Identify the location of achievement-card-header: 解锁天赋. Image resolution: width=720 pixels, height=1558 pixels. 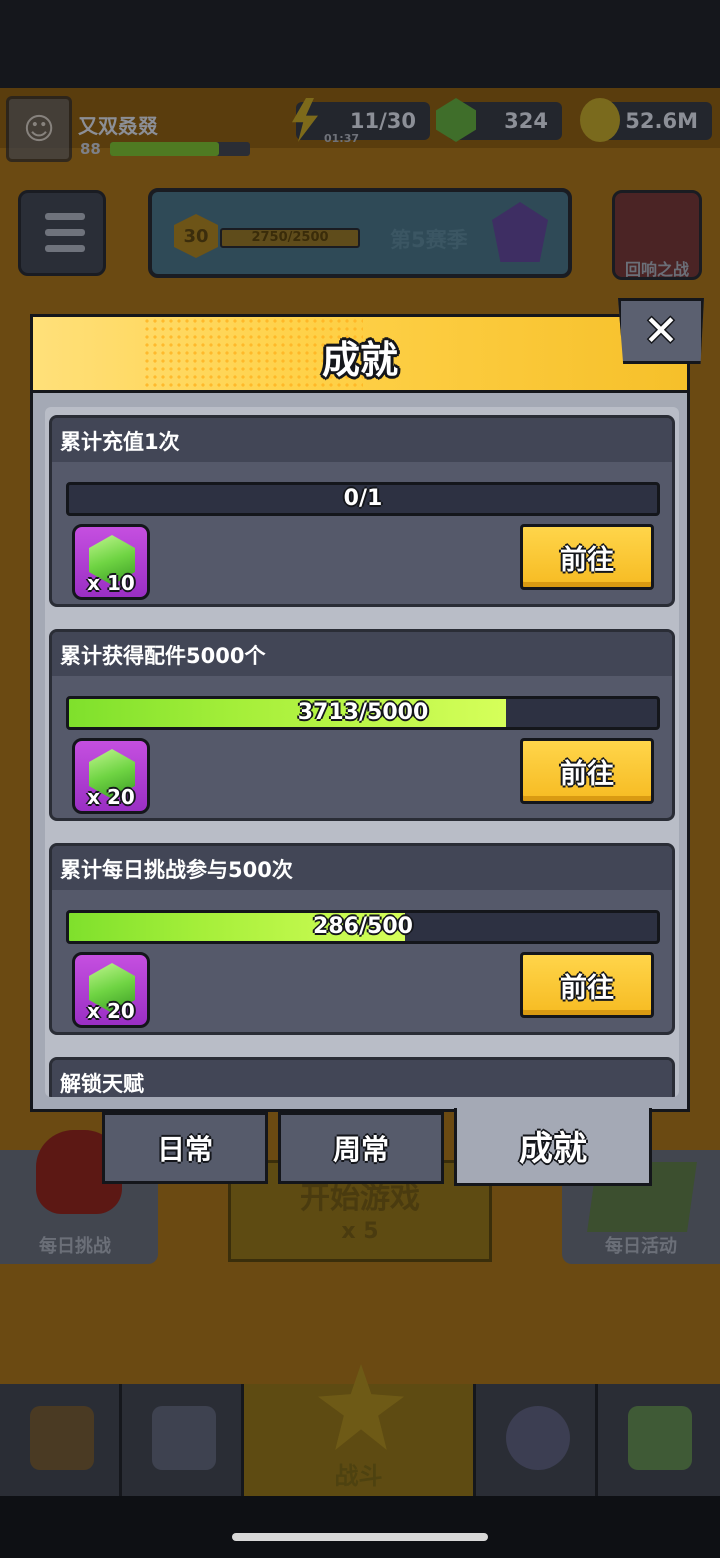
(362, 1078).